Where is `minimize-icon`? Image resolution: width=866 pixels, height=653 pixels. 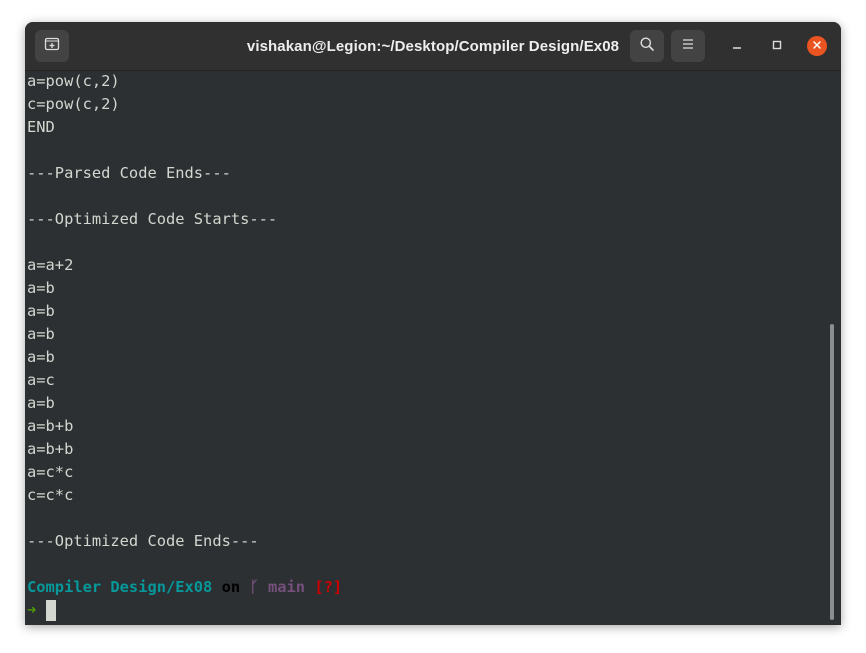
minimize-icon is located at coordinates (737, 46).